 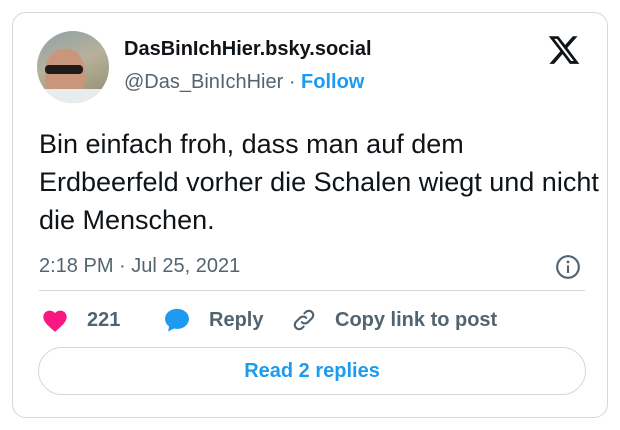 I want to click on avatar-shirt, so click(x=73, y=96).